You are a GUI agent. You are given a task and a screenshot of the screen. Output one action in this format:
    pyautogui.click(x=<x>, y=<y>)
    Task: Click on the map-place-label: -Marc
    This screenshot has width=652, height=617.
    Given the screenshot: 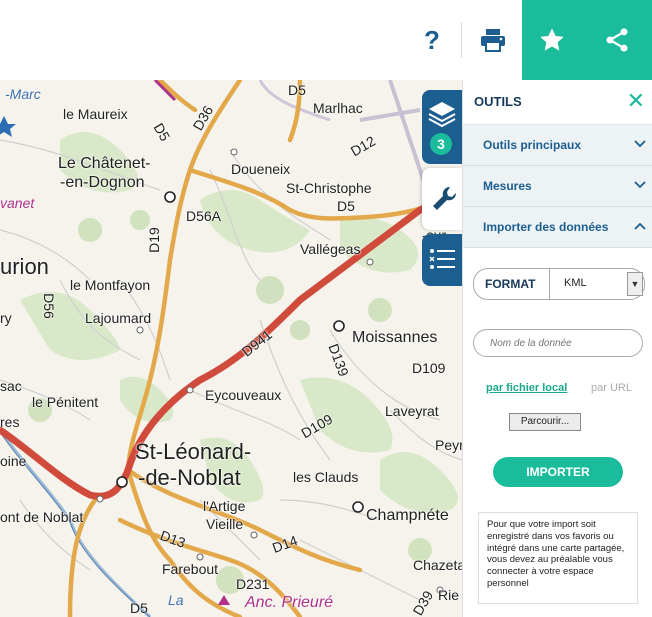 What is the action you would take?
    pyautogui.click(x=23, y=94)
    